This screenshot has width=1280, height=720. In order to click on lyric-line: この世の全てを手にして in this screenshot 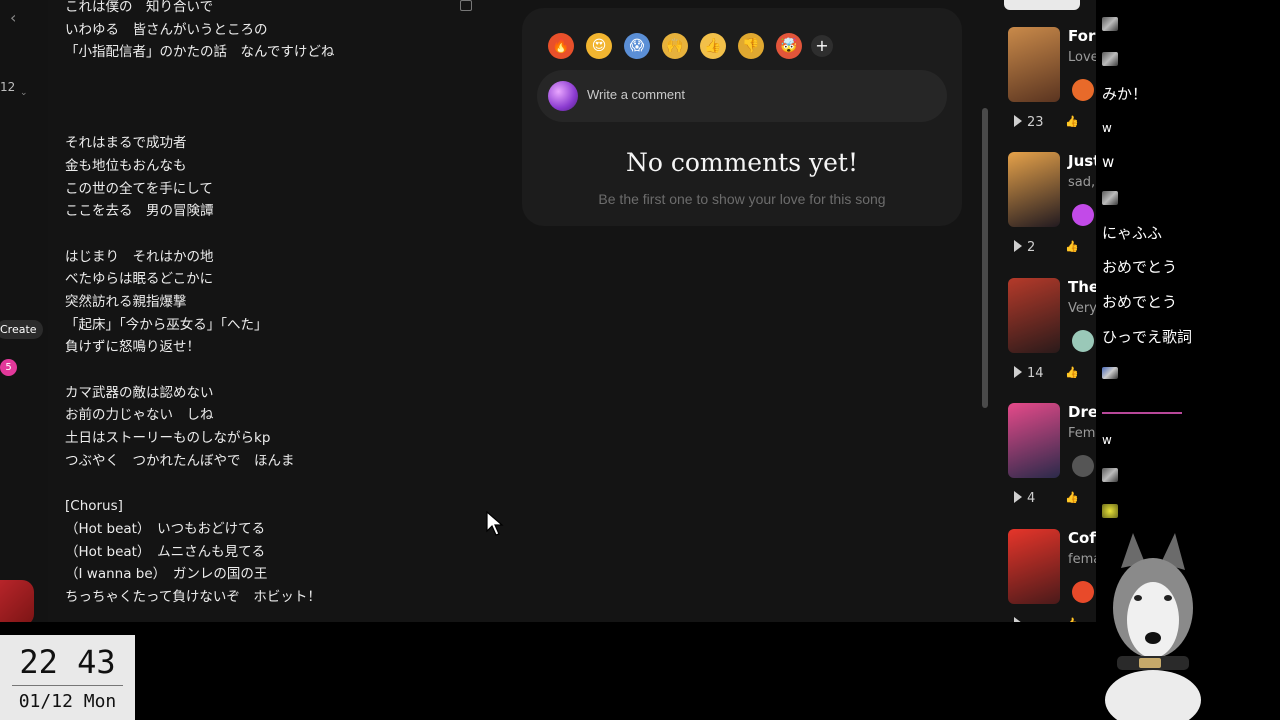, I will do `click(139, 188)`.